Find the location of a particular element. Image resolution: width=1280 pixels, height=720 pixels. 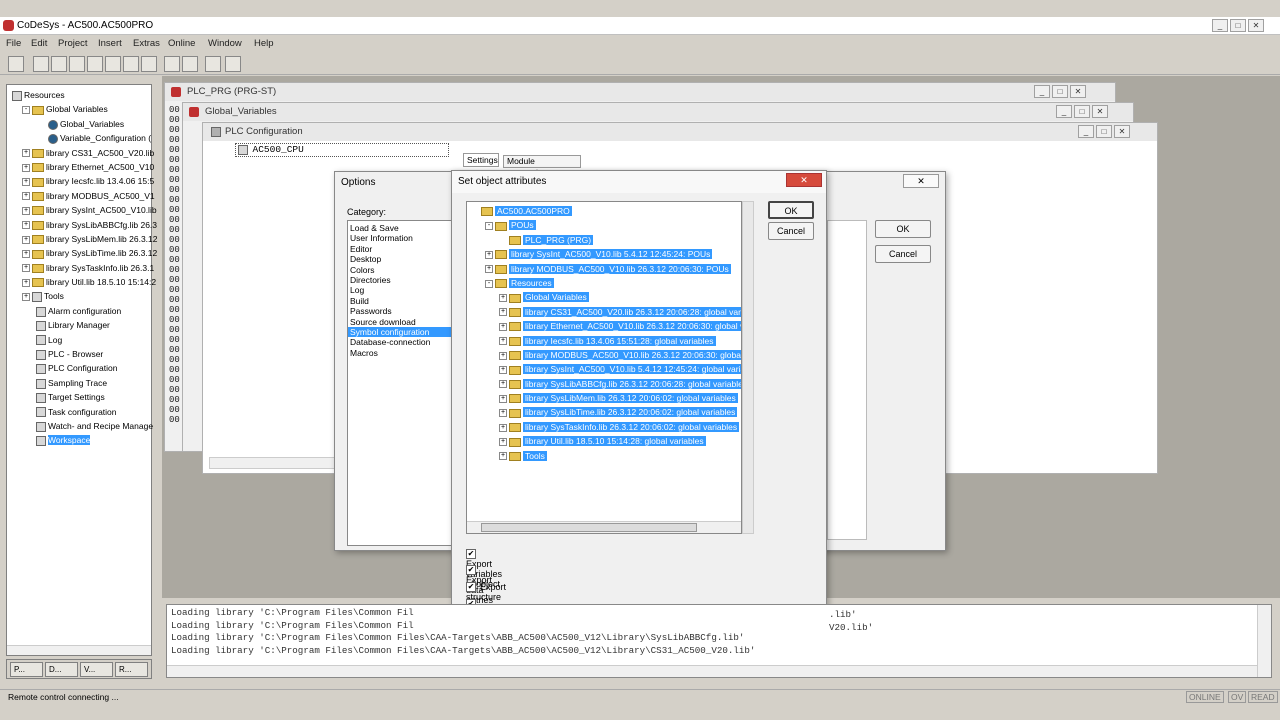

collapse-icon: - is located at coordinates (489, 283).